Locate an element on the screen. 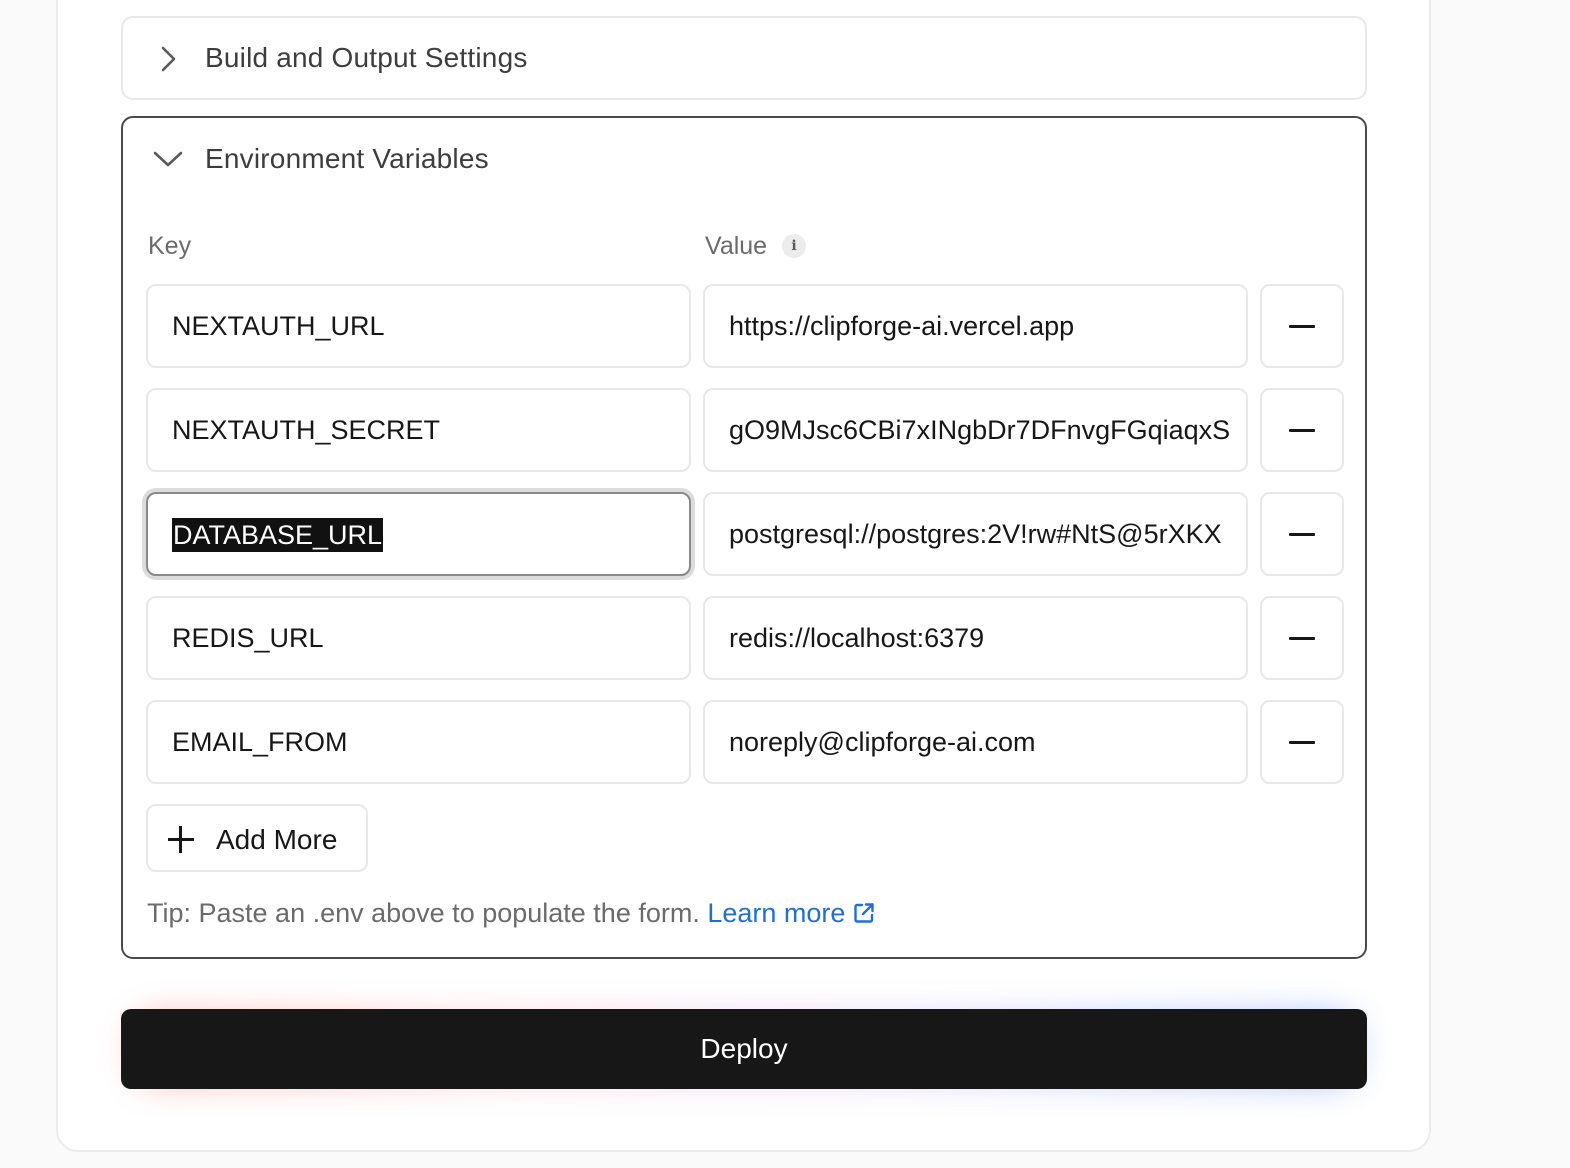  info-icon: i is located at coordinates (794, 246).